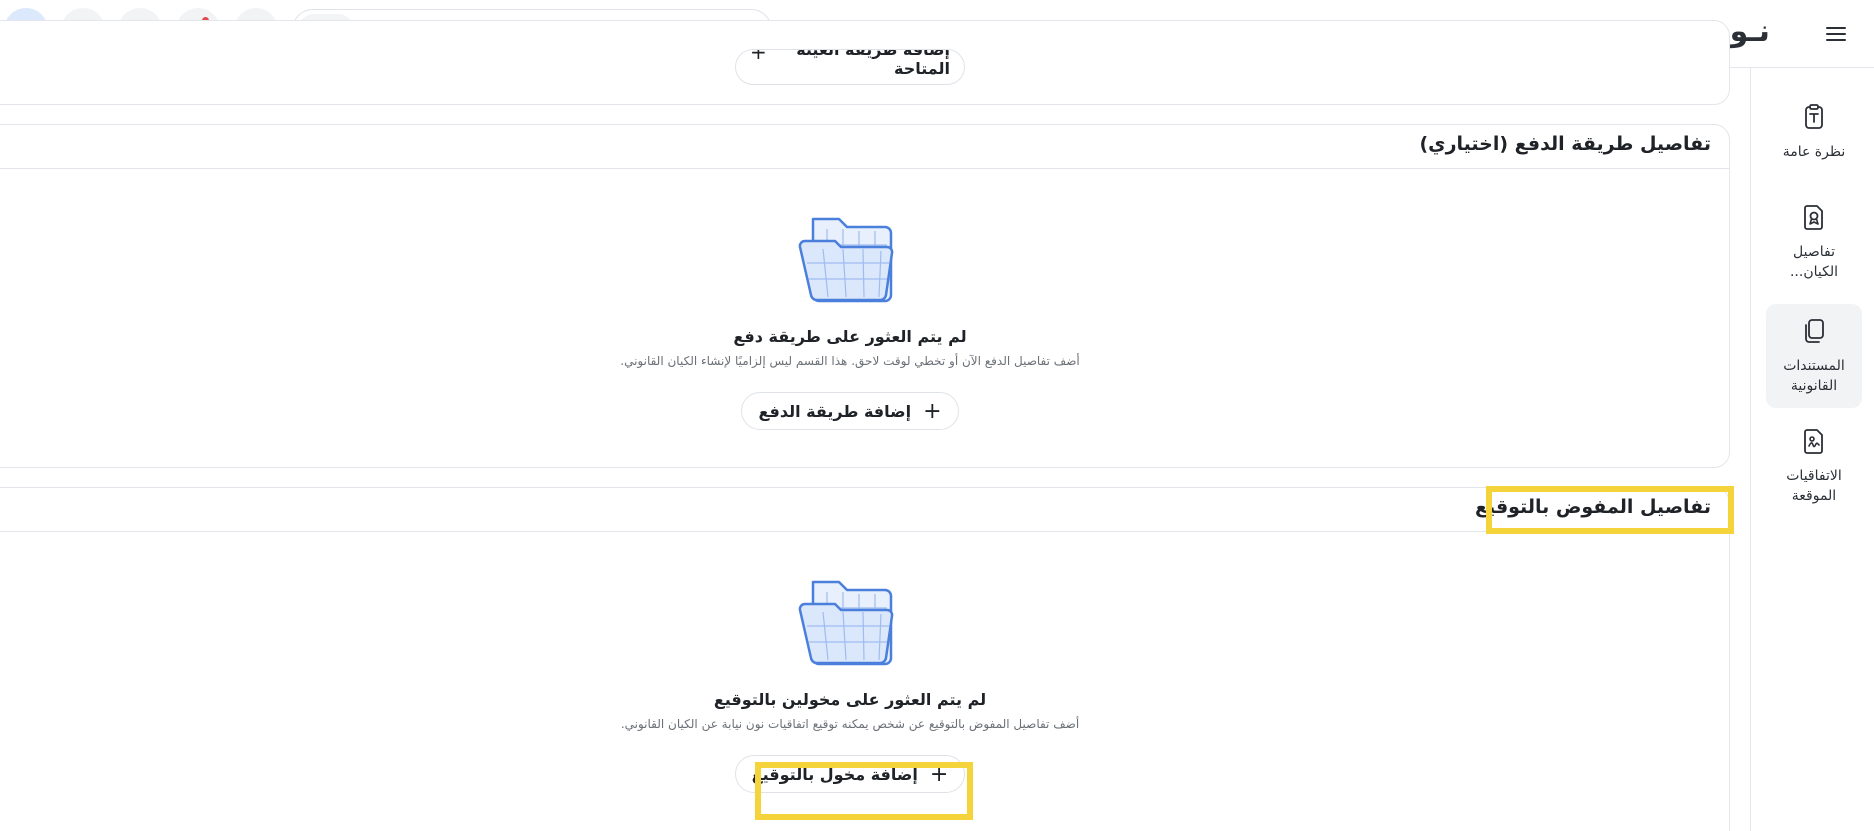 The image size is (1874, 831). What do you see at coordinates (850, 699) in the screenshot?
I see `signatory-empty-title: لم يتم العثور على مخولين بالتوقيع` at bounding box center [850, 699].